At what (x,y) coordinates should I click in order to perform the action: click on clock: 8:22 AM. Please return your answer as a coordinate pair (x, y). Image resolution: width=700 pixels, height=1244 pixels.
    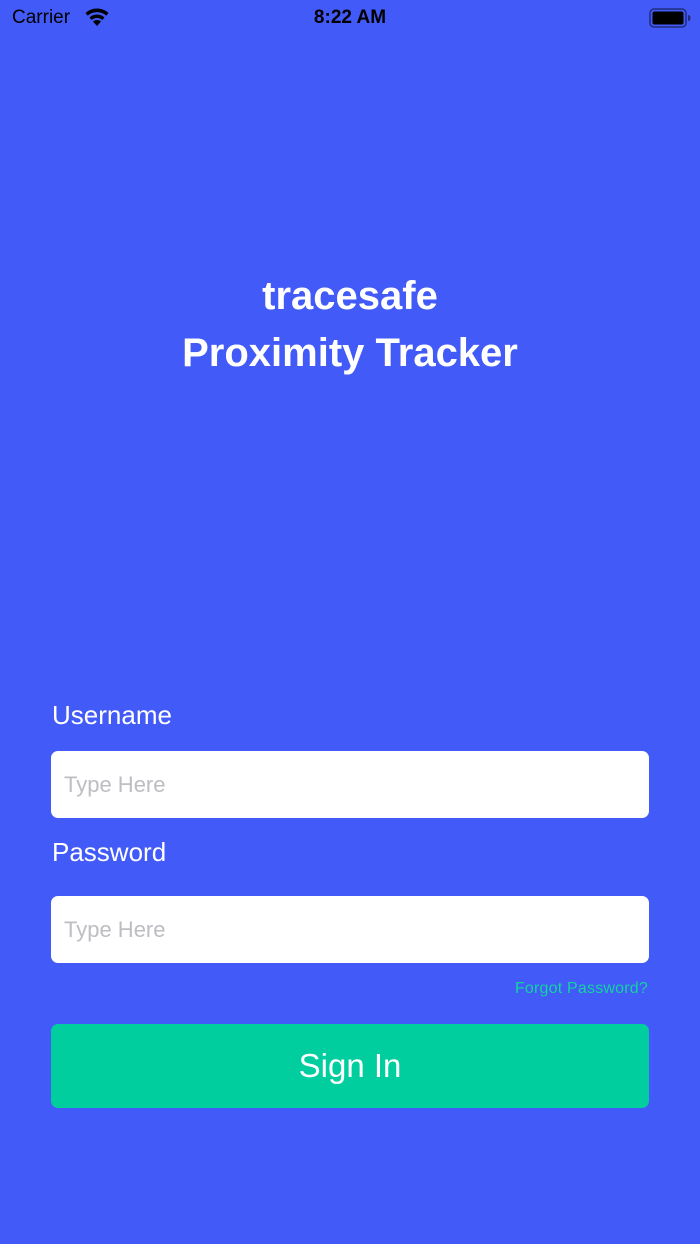
    Looking at the image, I should click on (350, 17).